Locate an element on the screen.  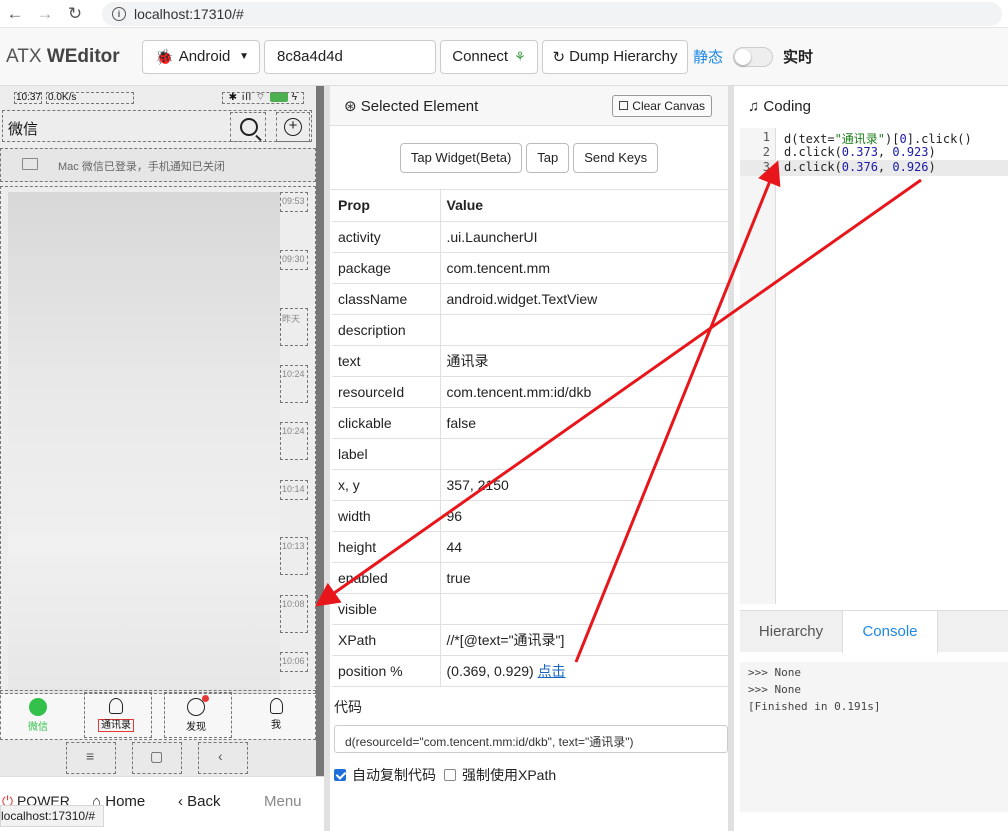
code-line: 1 d(text="通讯录")[0].click() is located at coordinates (874, 138).